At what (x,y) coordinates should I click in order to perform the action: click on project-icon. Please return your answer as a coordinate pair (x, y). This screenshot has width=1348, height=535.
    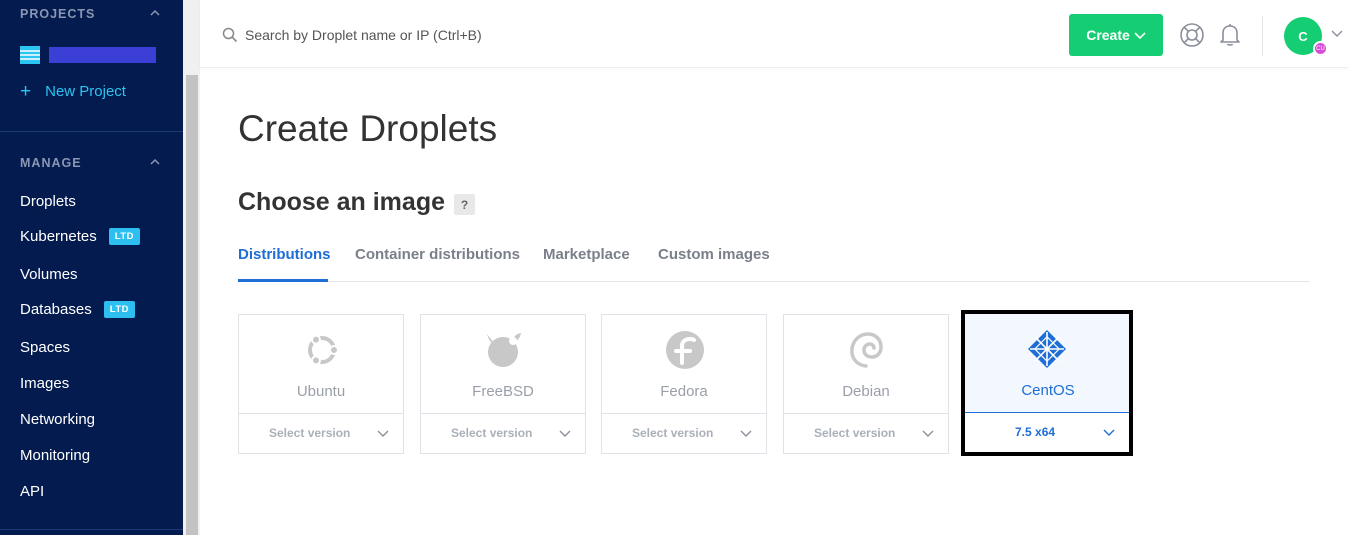
    Looking at the image, I should click on (30, 55).